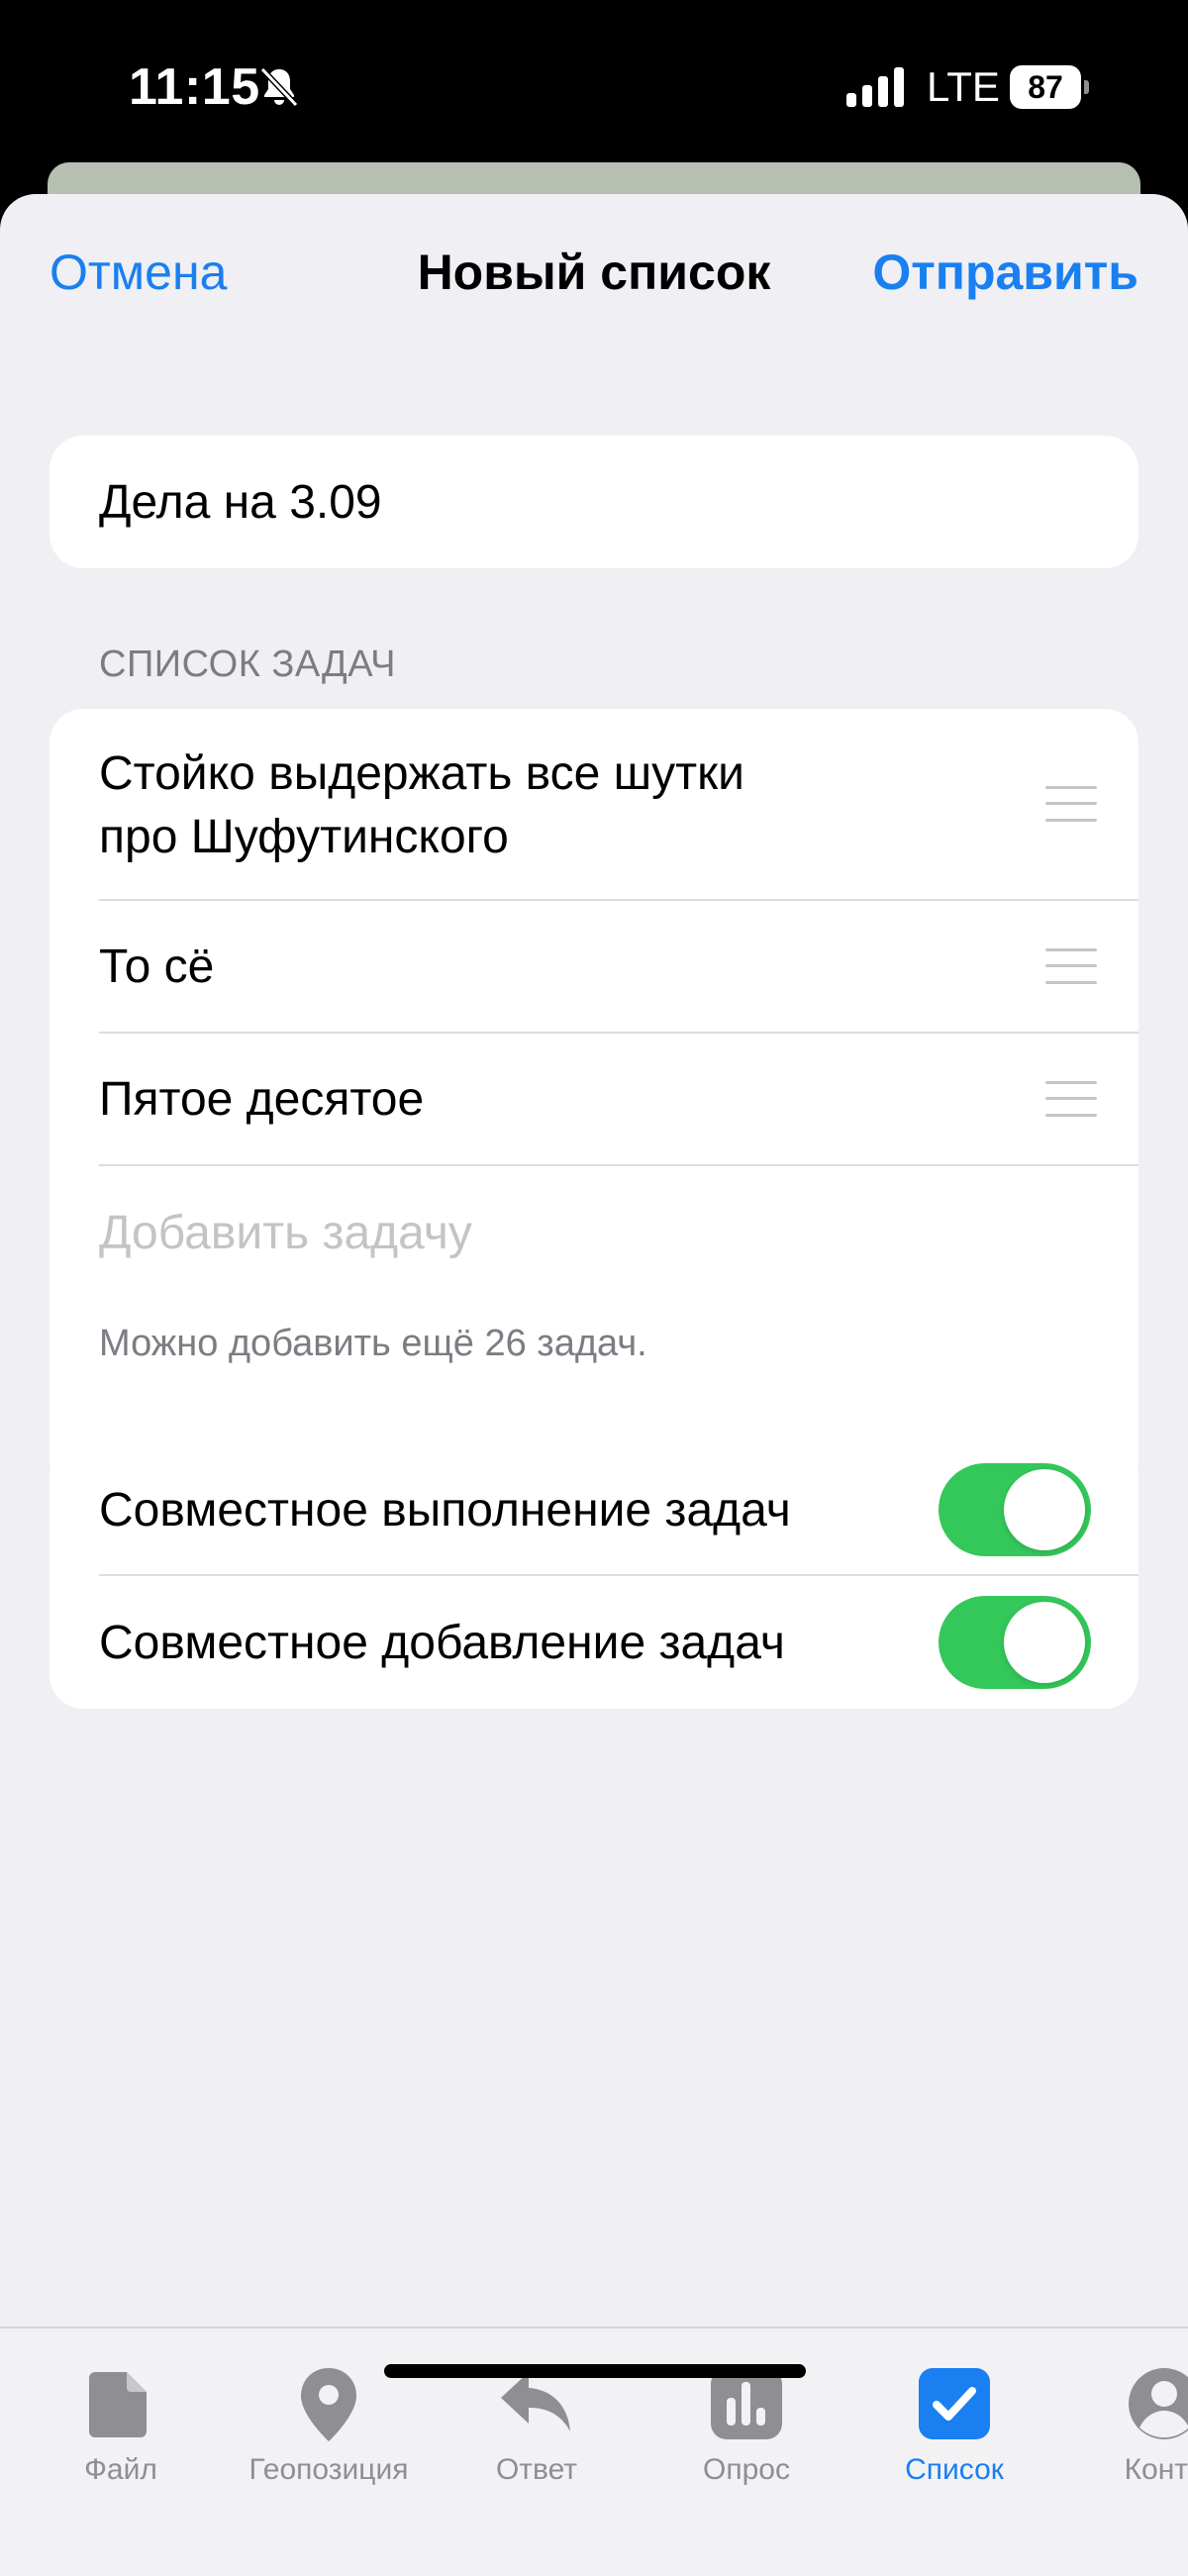 Image resolution: width=1188 pixels, height=2576 pixels. Describe the element at coordinates (445, 1510) in the screenshot. I see `shared-completion-label: Совместное выполнение задач` at that location.